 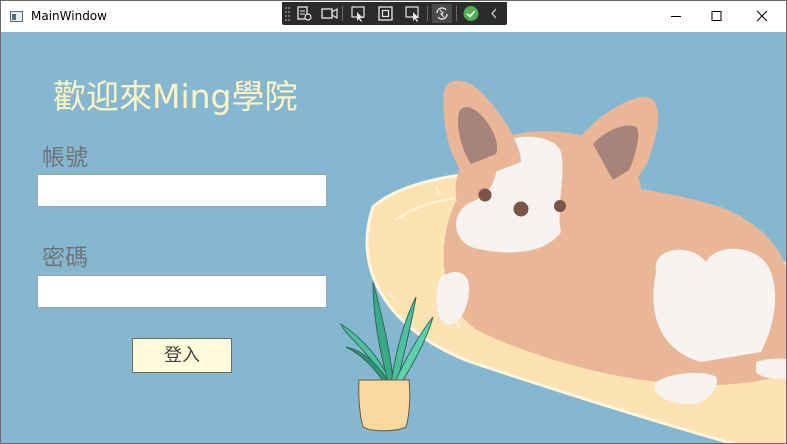 I want to click on video-icon, so click(x=329, y=13).